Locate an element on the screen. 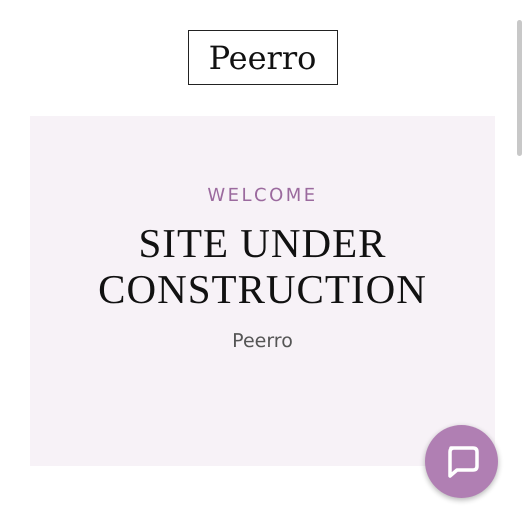  chat-button is located at coordinates (461, 461).